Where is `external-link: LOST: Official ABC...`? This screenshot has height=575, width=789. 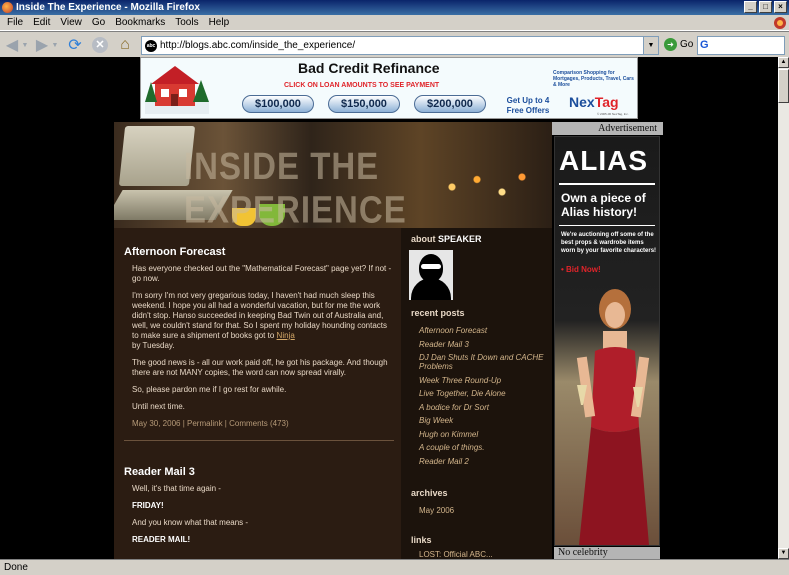
external-link: LOST: Official ABC... is located at coordinates (484, 554).